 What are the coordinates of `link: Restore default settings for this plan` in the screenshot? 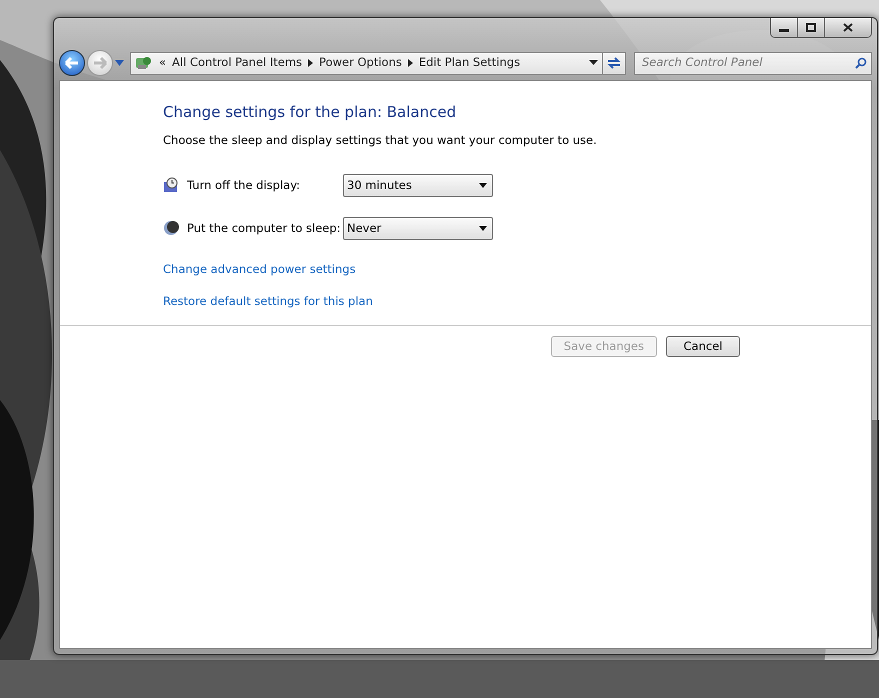 It's located at (268, 301).